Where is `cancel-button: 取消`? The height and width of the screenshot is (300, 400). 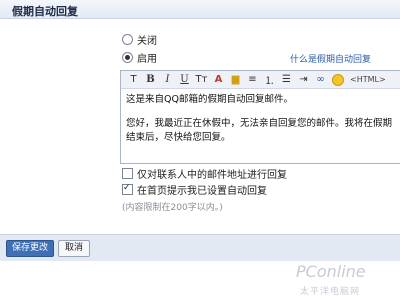
cancel-button: 取消 is located at coordinates (74, 248).